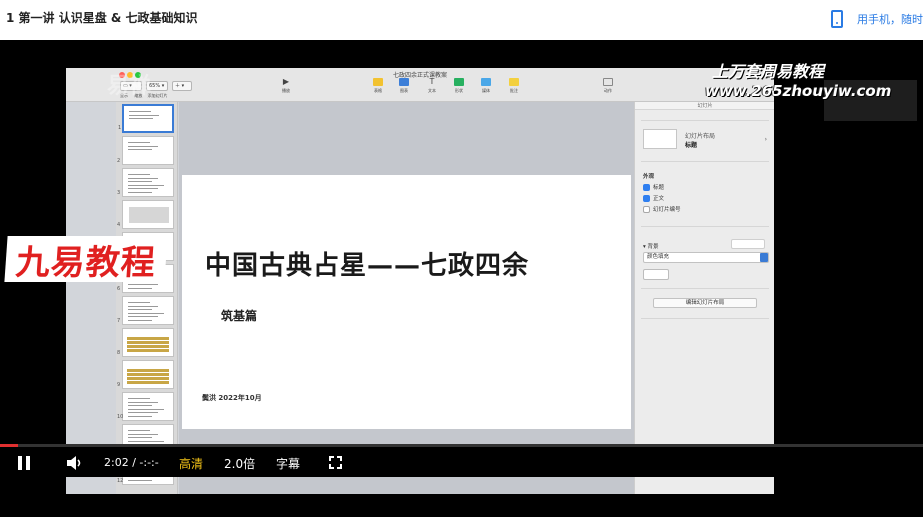 The width and height of the screenshot is (923, 517). Describe the element at coordinates (191, 463) in the screenshot. I see `quality-button: 高清` at that location.